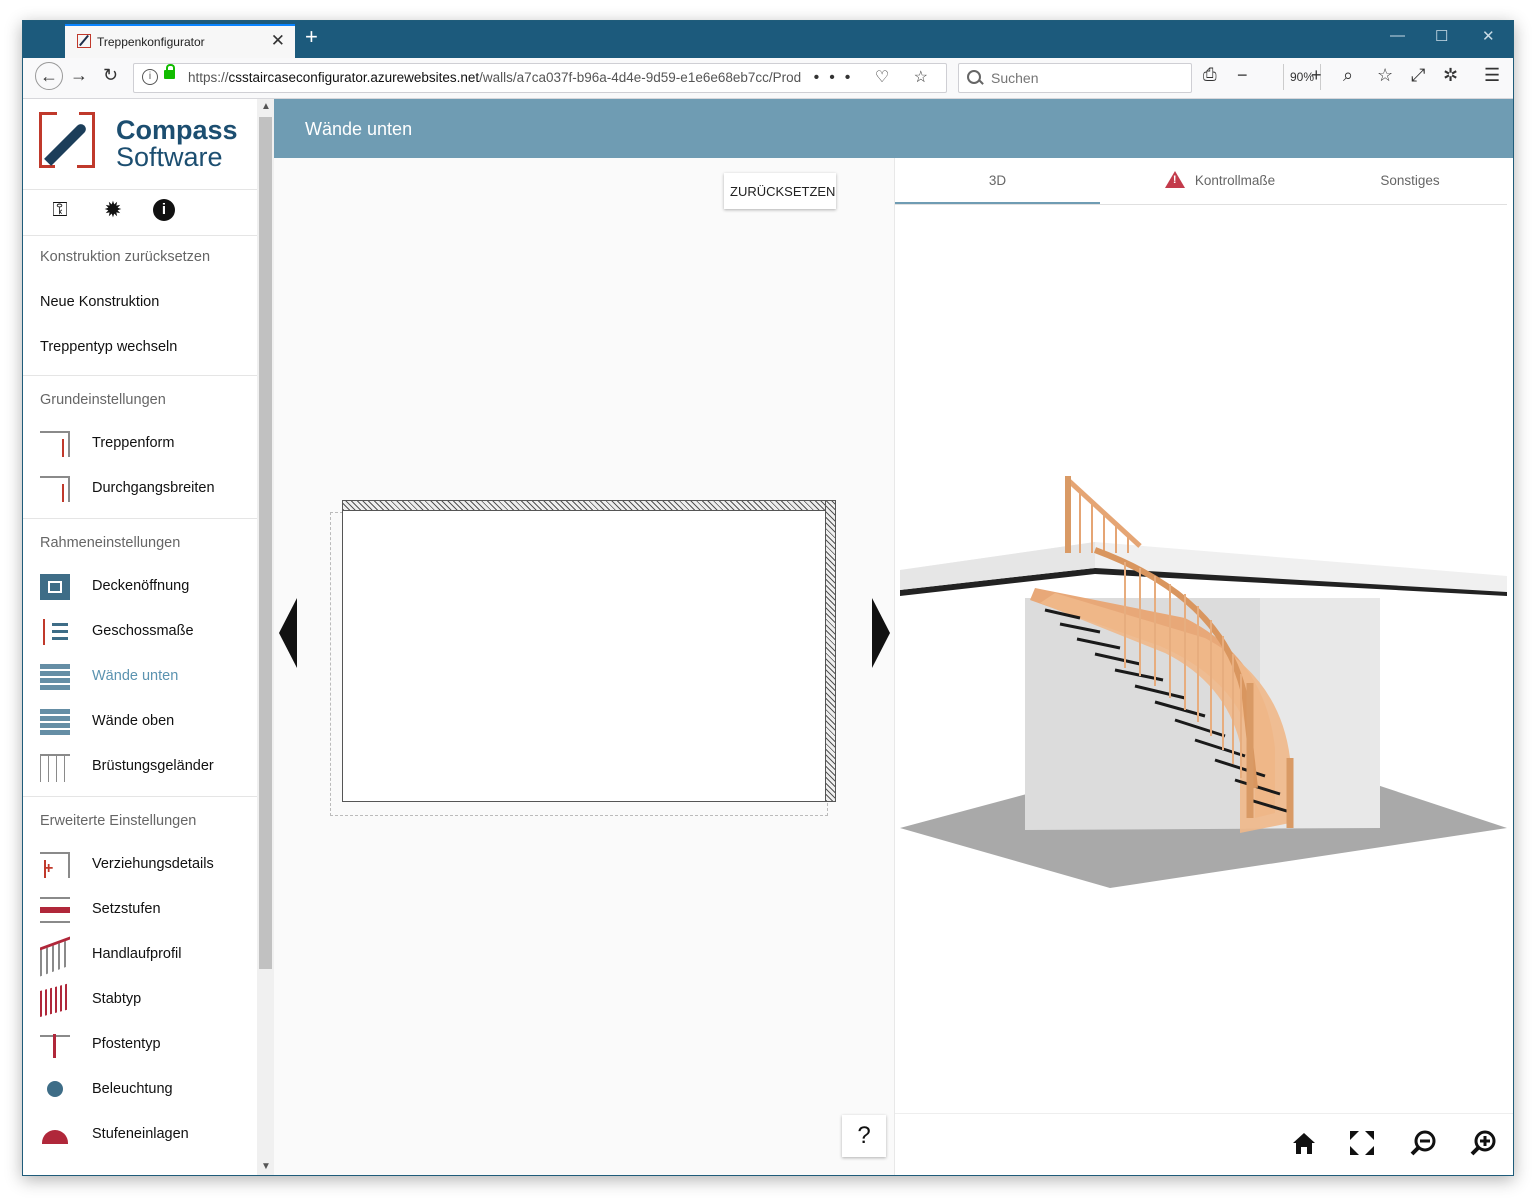 Image resolution: width=1538 pixels, height=1200 pixels. I want to click on pocket-icon: ♡, so click(887, 77).